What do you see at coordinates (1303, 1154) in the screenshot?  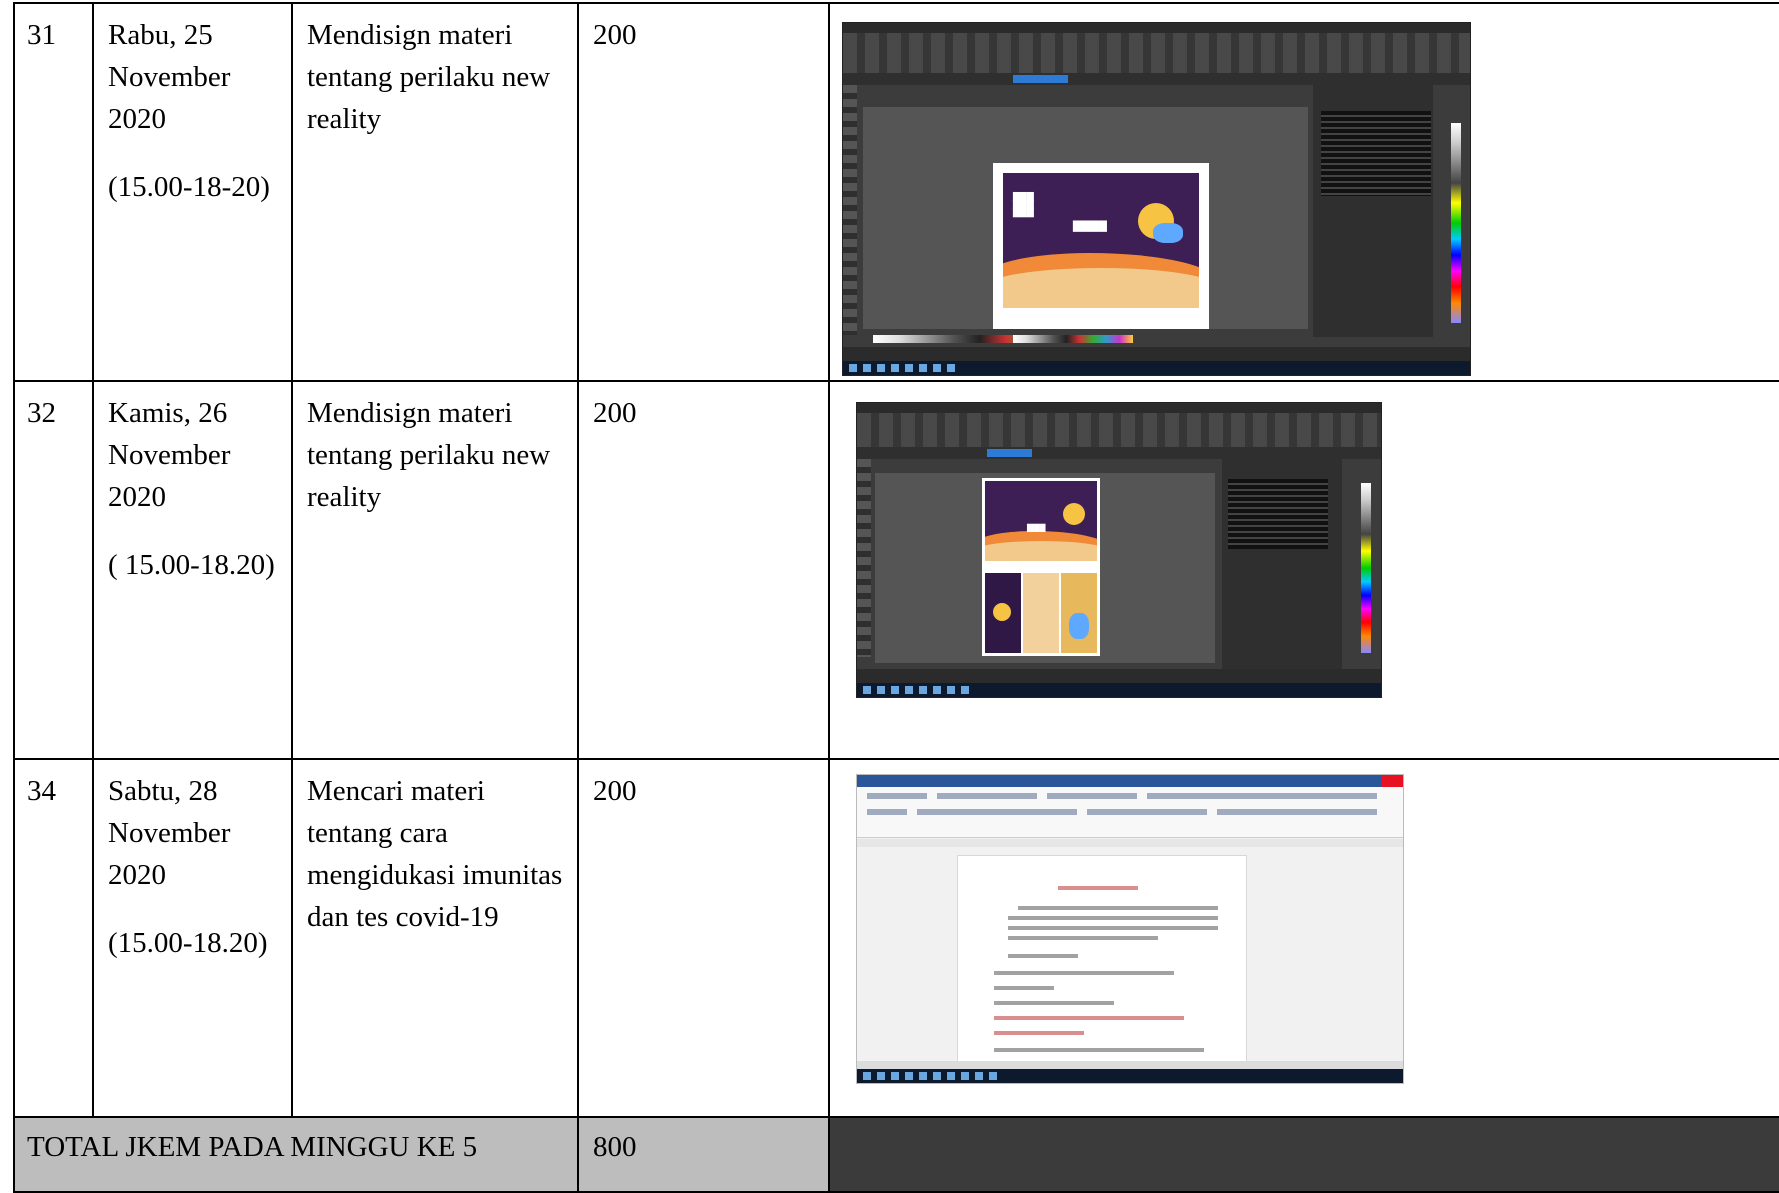 I see `total-row-blank` at bounding box center [1303, 1154].